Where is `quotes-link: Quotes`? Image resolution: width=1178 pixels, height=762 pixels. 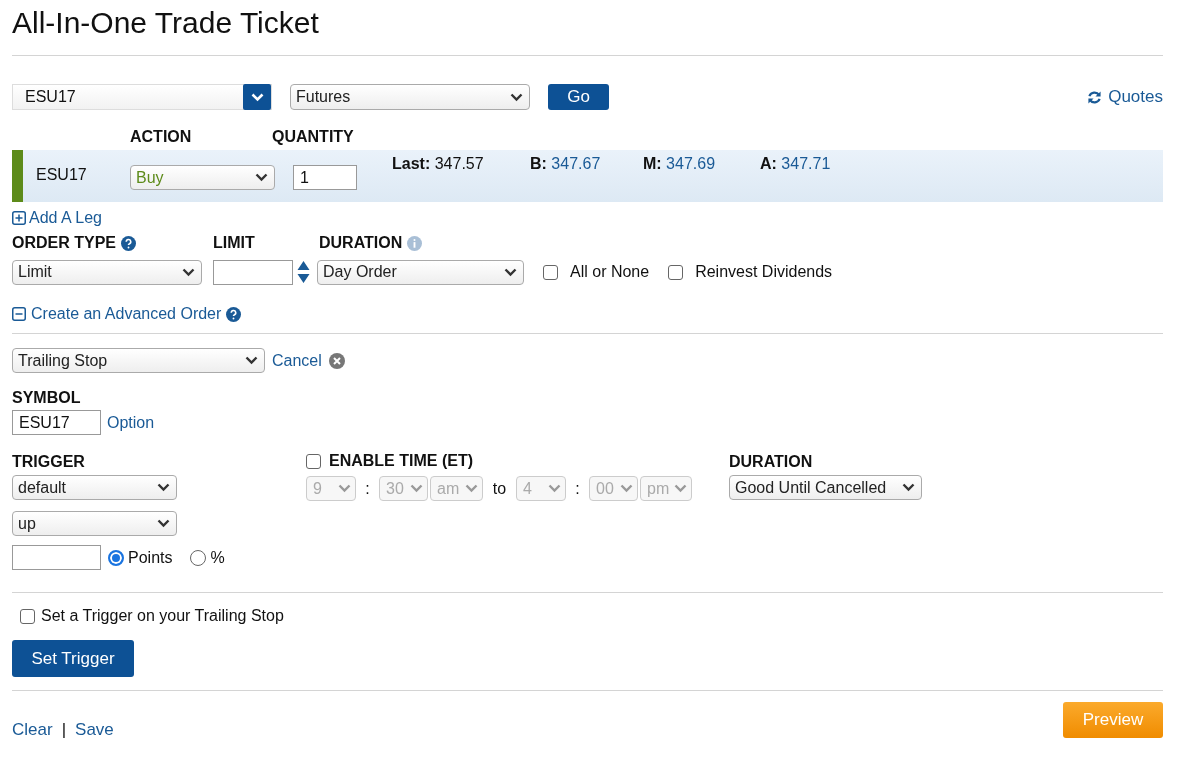
quotes-link: Quotes is located at coordinates (1125, 97).